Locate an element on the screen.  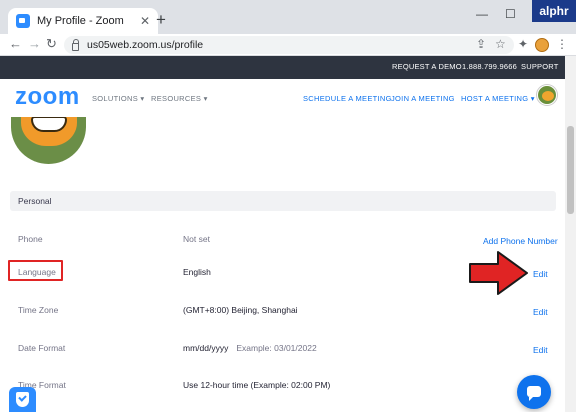
section-title: Personal is located at coordinates (35, 201).